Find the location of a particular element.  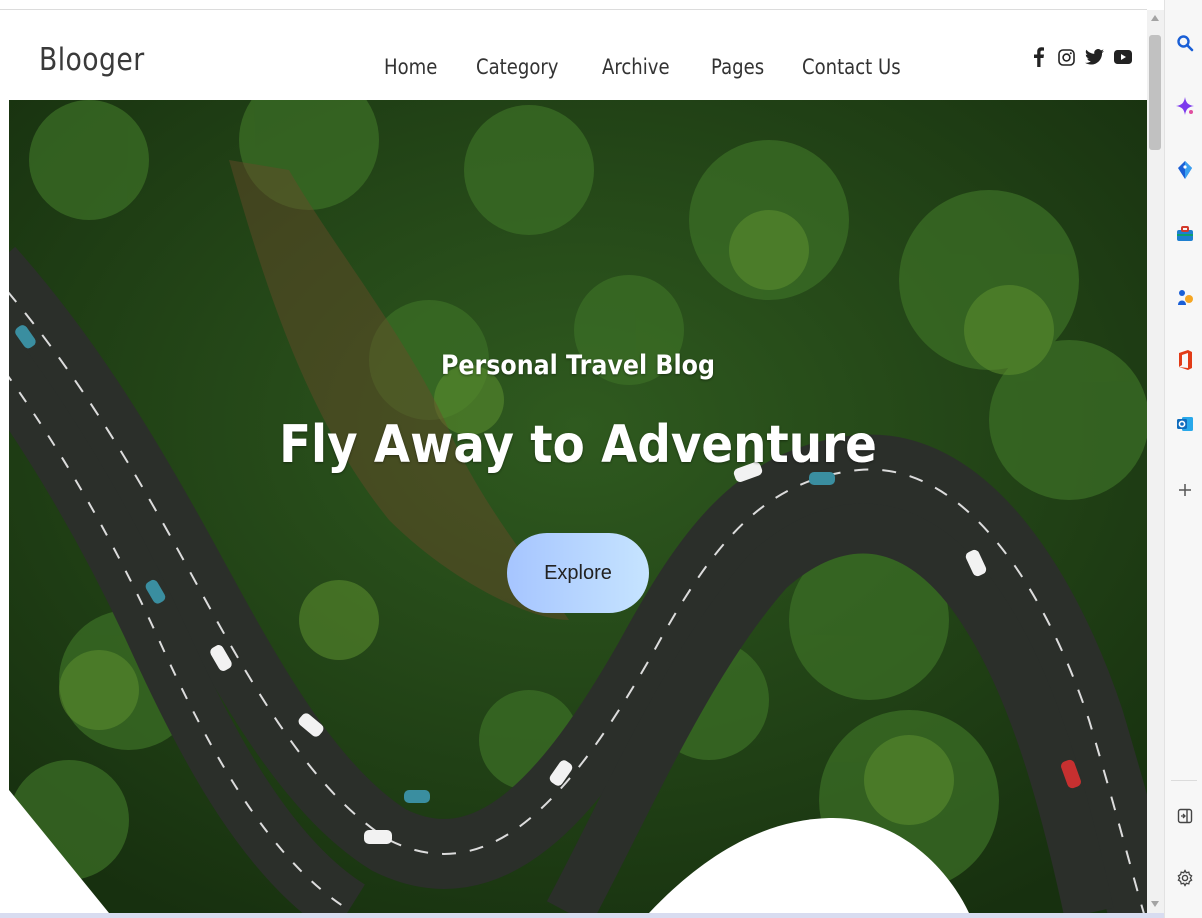

nav-link-home: Home is located at coordinates (410, 67).